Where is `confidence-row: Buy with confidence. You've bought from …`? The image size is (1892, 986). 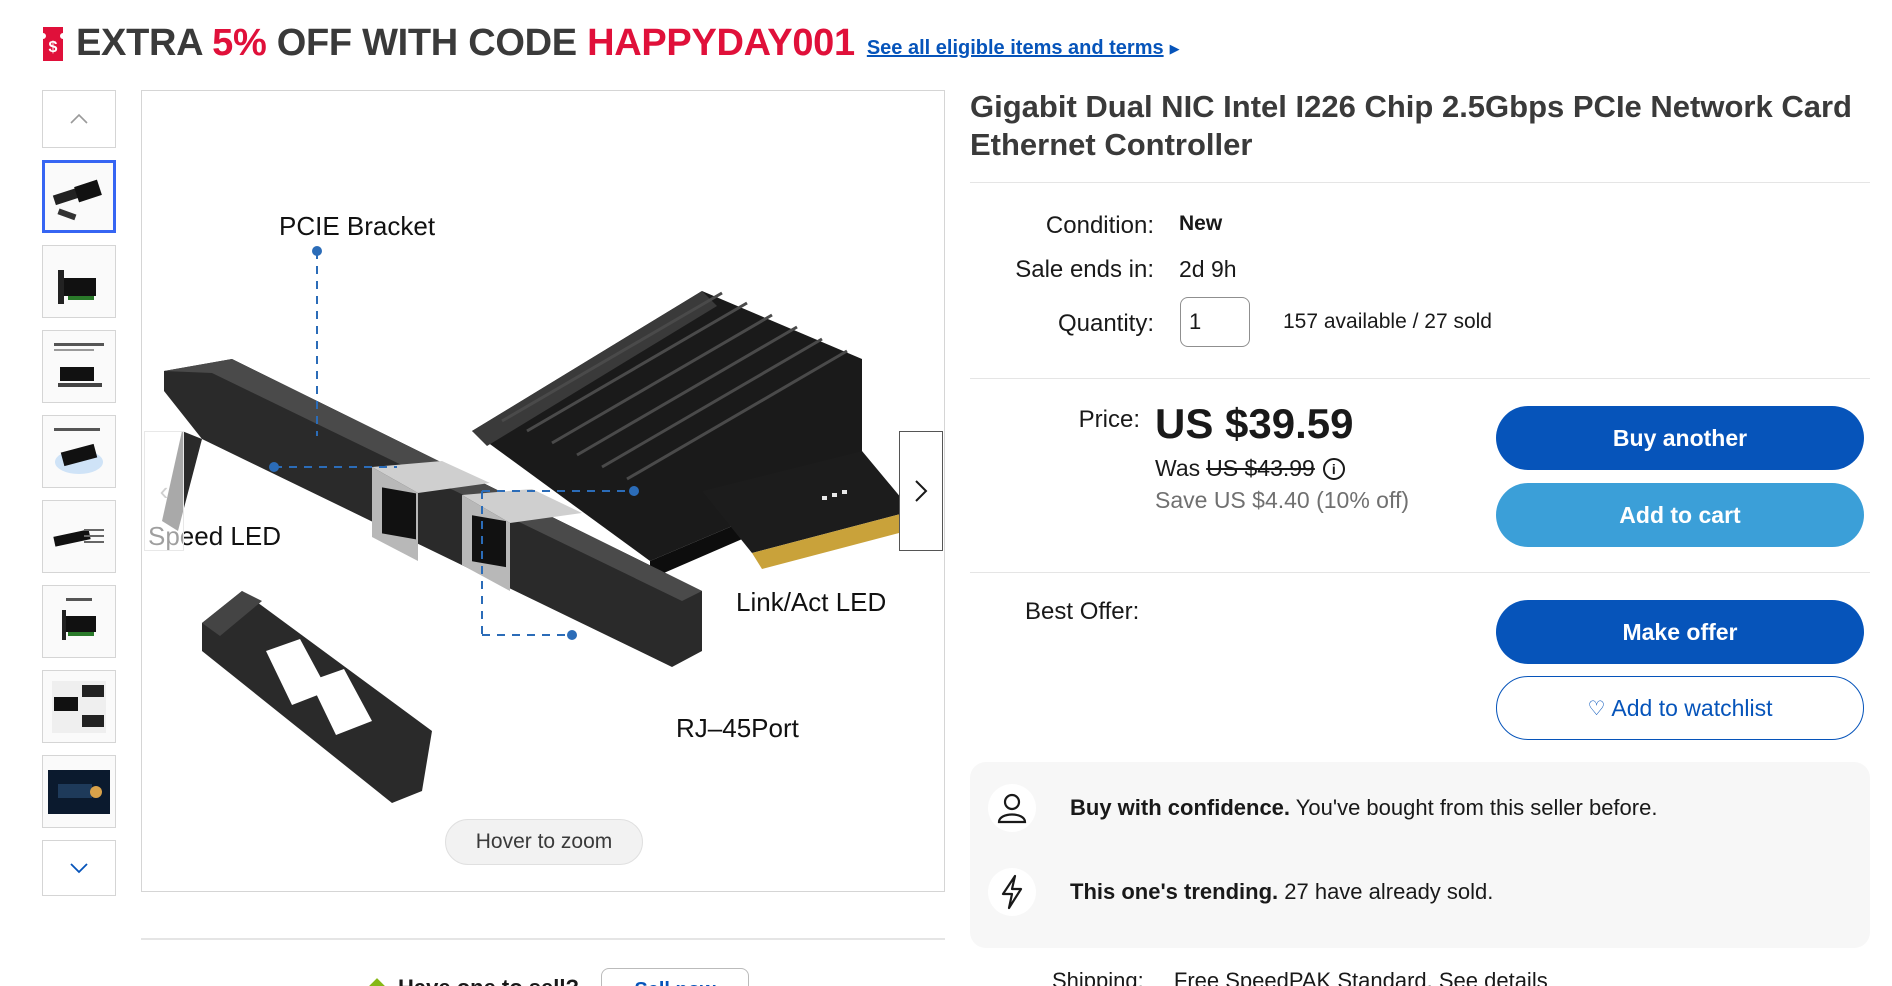 confidence-row: Buy with confidence. You've bought from … is located at coordinates (1322, 808).